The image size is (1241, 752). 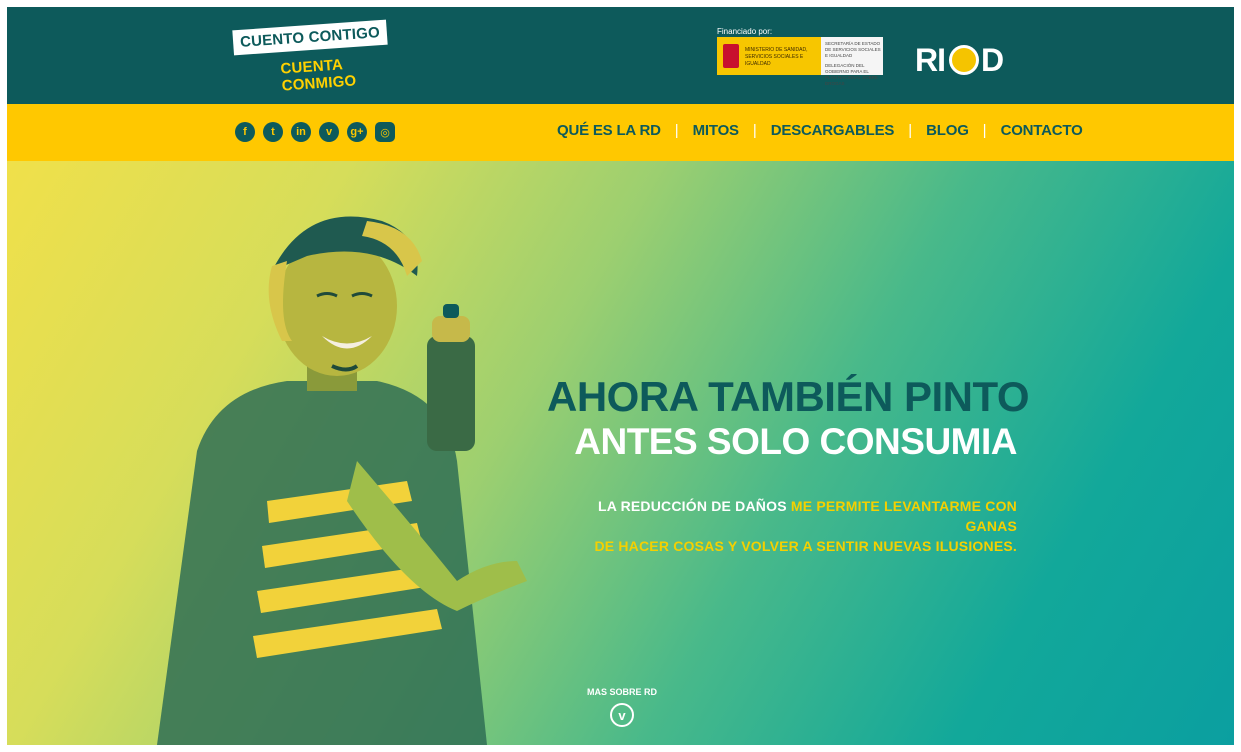 What do you see at coordinates (788, 396) in the screenshot?
I see `hero-headline: AHORA TAMBIÉN PINTO` at bounding box center [788, 396].